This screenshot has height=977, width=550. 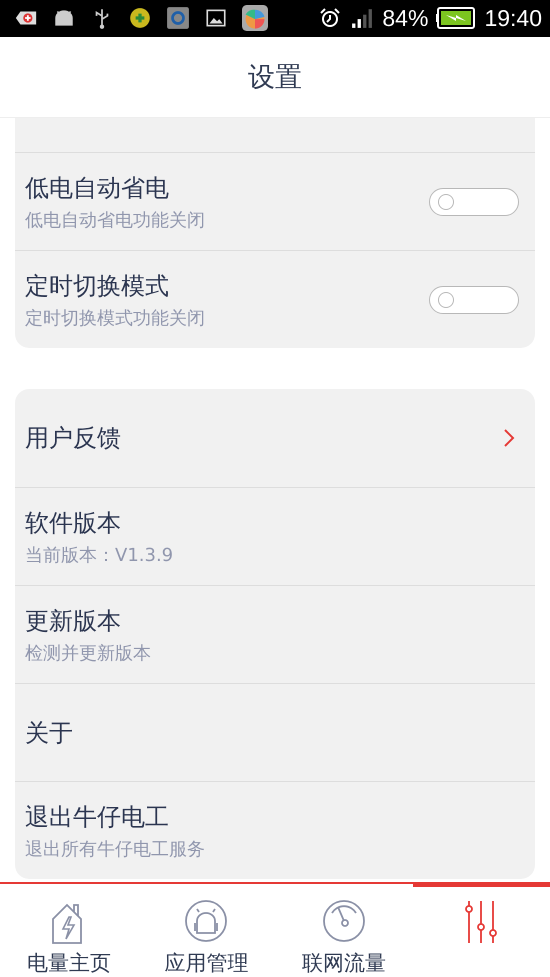 What do you see at coordinates (115, 849) in the screenshot?
I see `setting-description: 退出所有牛仔电工服务` at bounding box center [115, 849].